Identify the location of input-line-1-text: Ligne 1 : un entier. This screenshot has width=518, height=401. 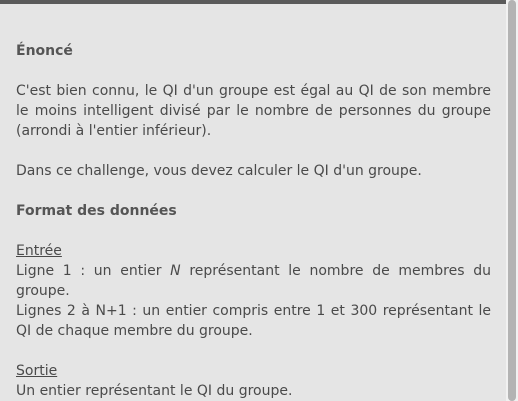
(93, 271).